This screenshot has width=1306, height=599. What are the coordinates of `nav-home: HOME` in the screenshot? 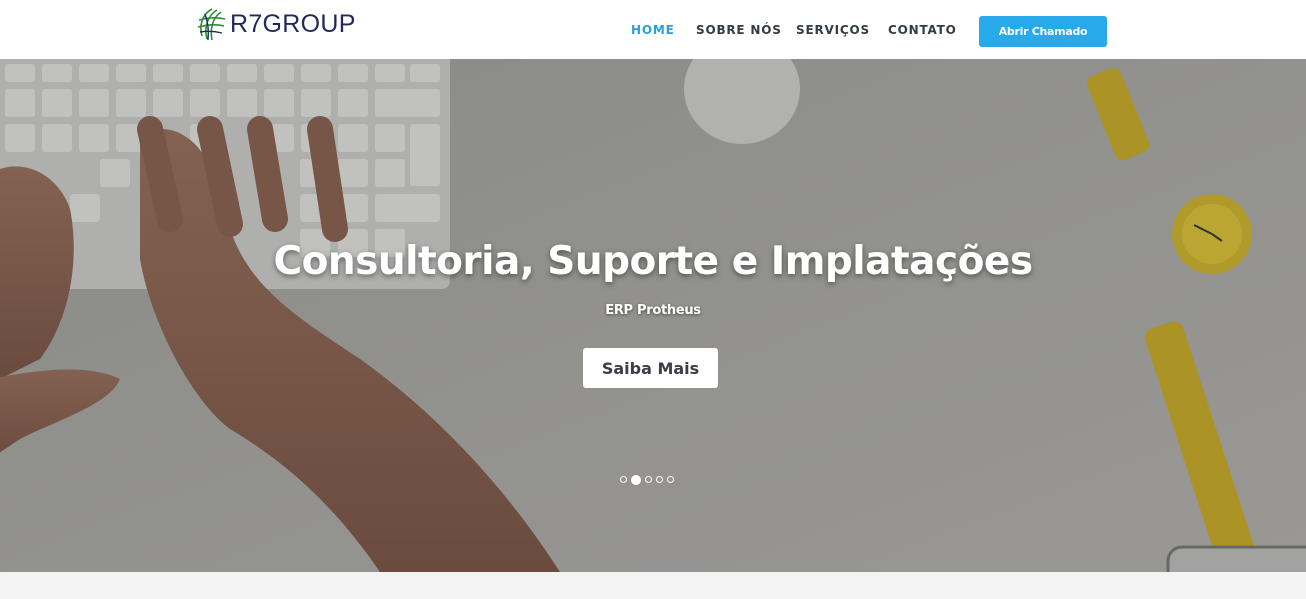 It's located at (653, 30).